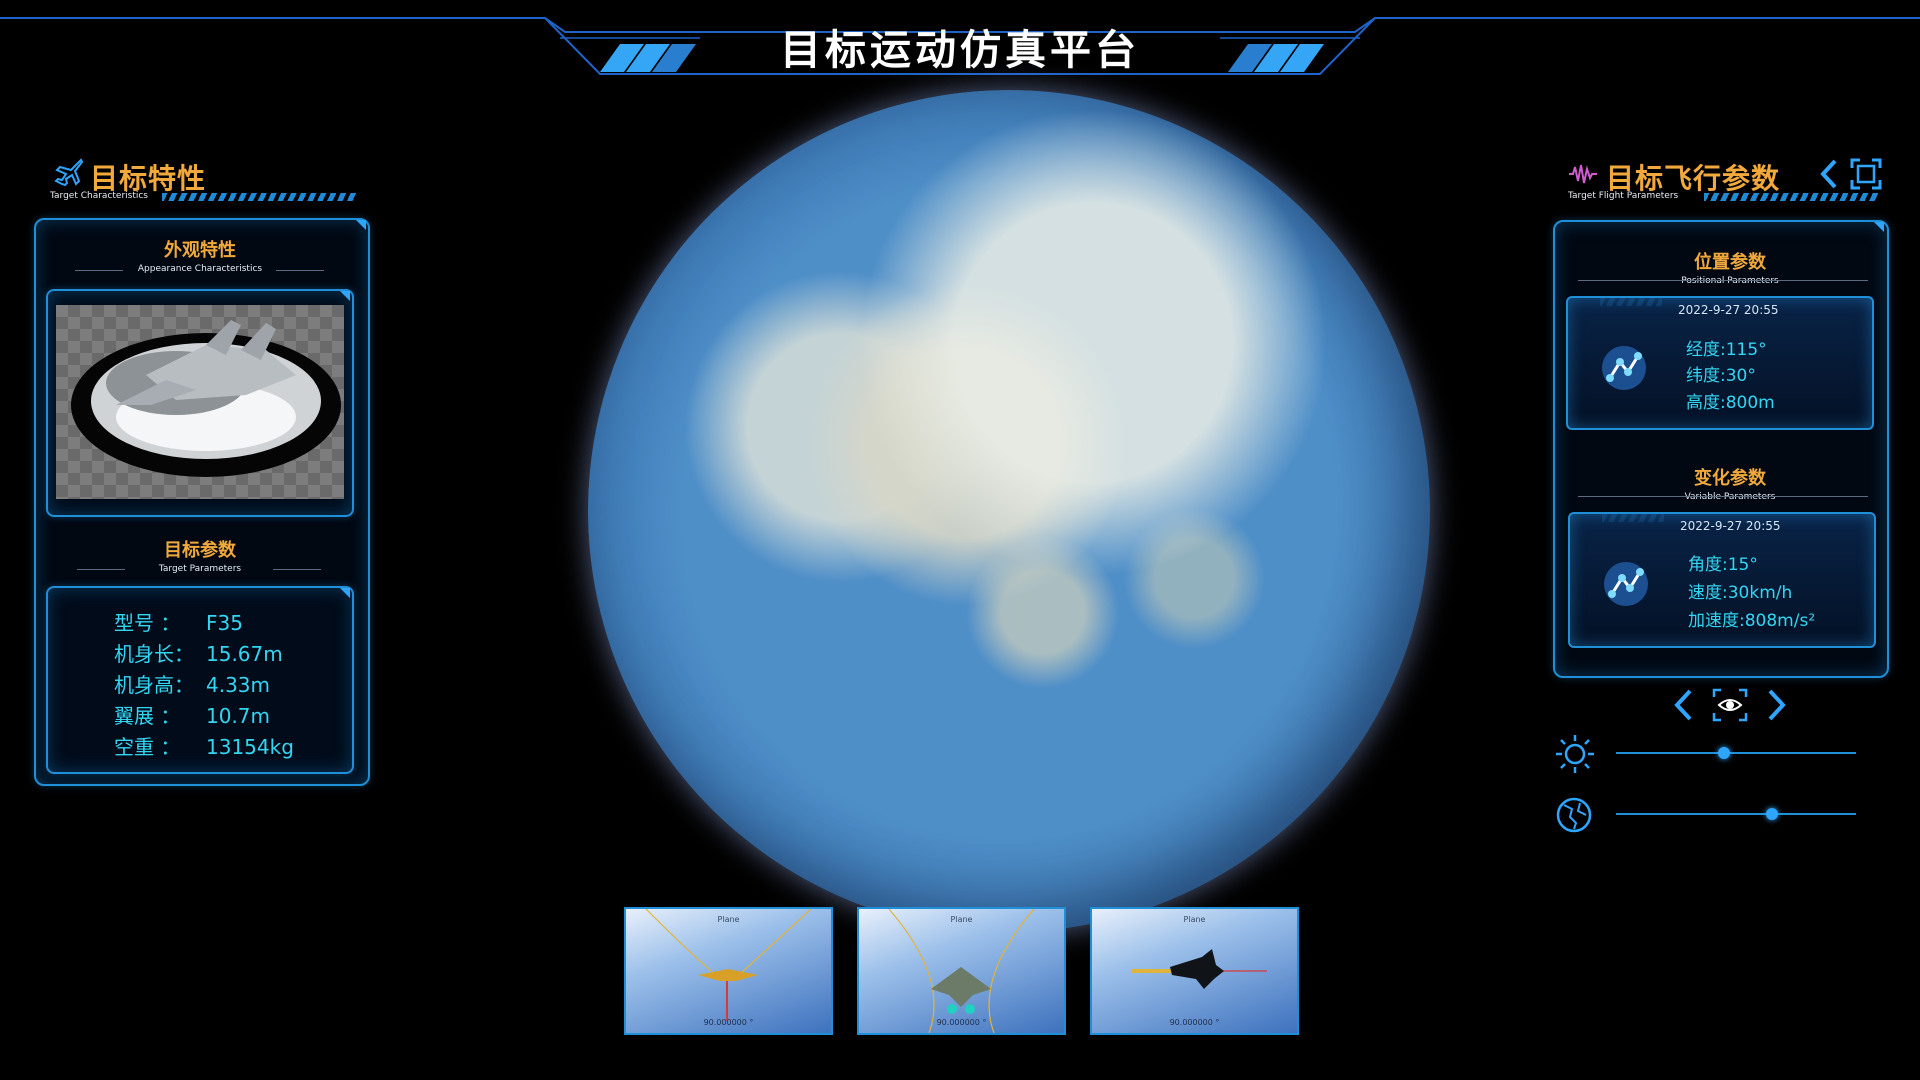 This screenshot has width=1920, height=1080. What do you see at coordinates (1866, 174) in the screenshot?
I see `fullscreen-icon` at bounding box center [1866, 174].